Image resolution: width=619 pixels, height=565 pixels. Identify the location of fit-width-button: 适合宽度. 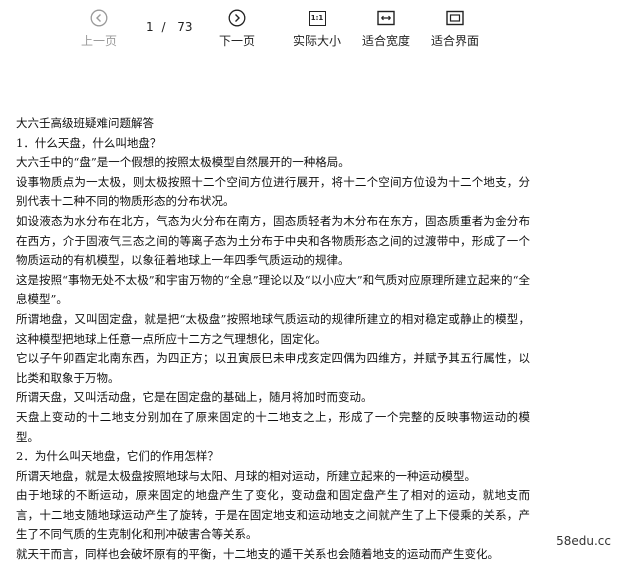
(386, 28).